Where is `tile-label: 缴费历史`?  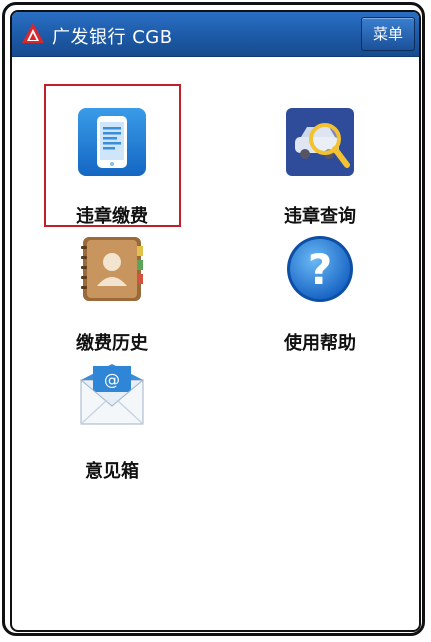
tile-label: 缴费历史 is located at coordinates (112, 343).